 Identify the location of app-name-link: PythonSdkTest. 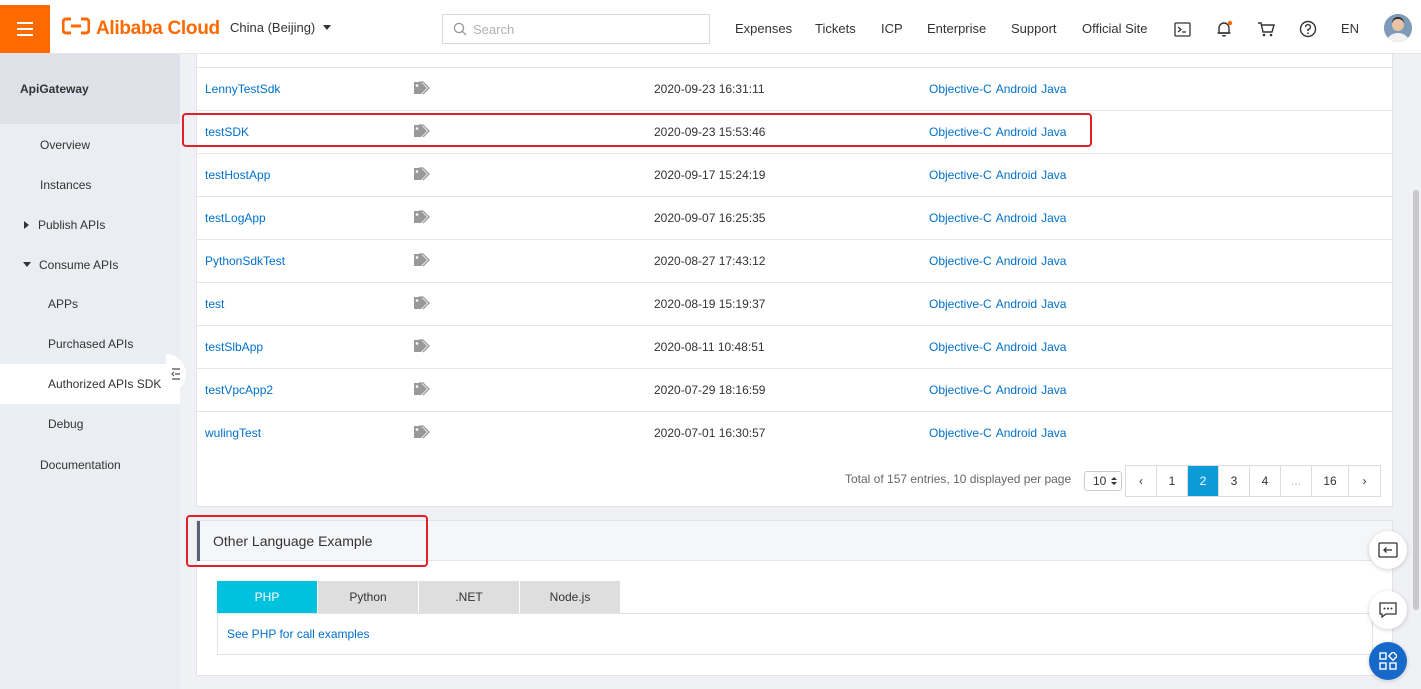
(245, 261).